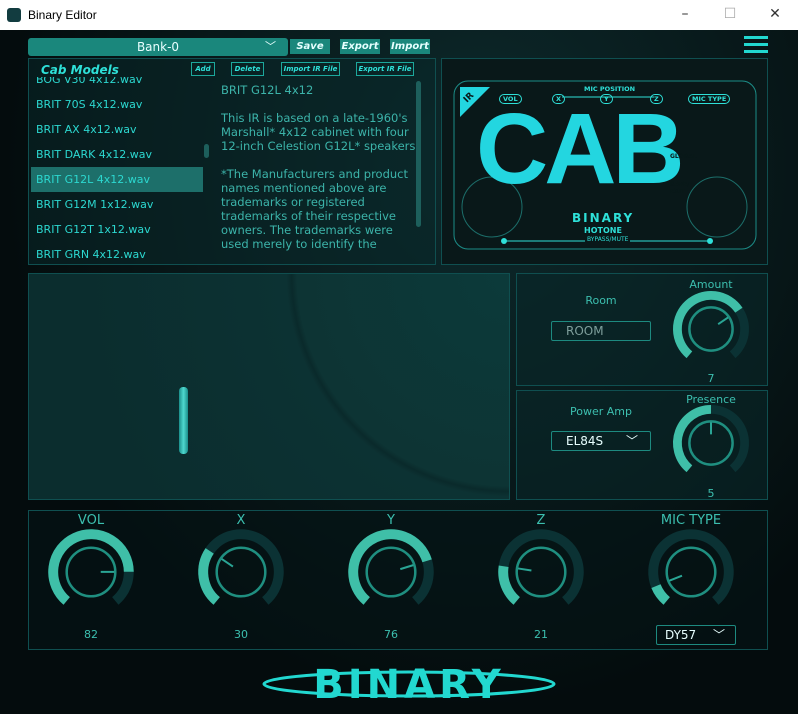 Image resolution: width=798 pixels, height=714 pixels. Describe the element at coordinates (601, 411) in the screenshot. I see `power-amp-label: Power Amp` at that location.